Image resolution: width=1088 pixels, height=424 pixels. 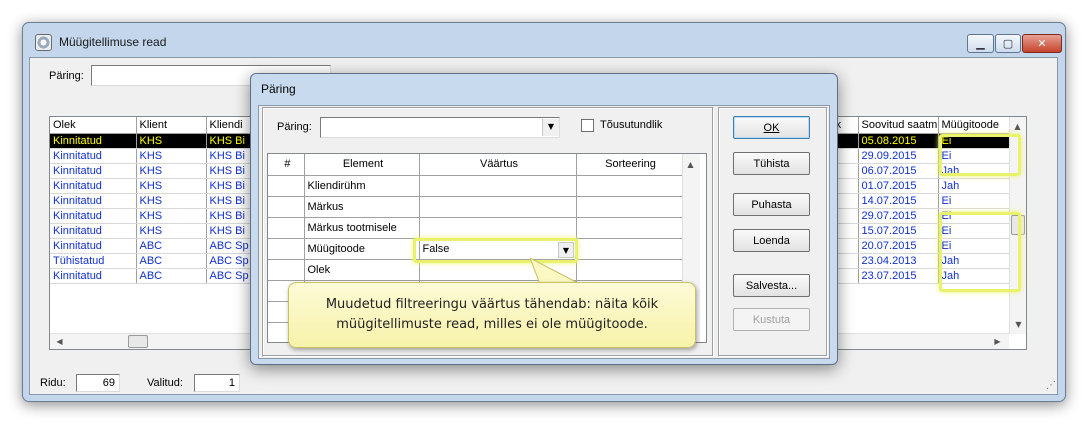 I want to click on close-button: ✕, so click(x=1042, y=43).